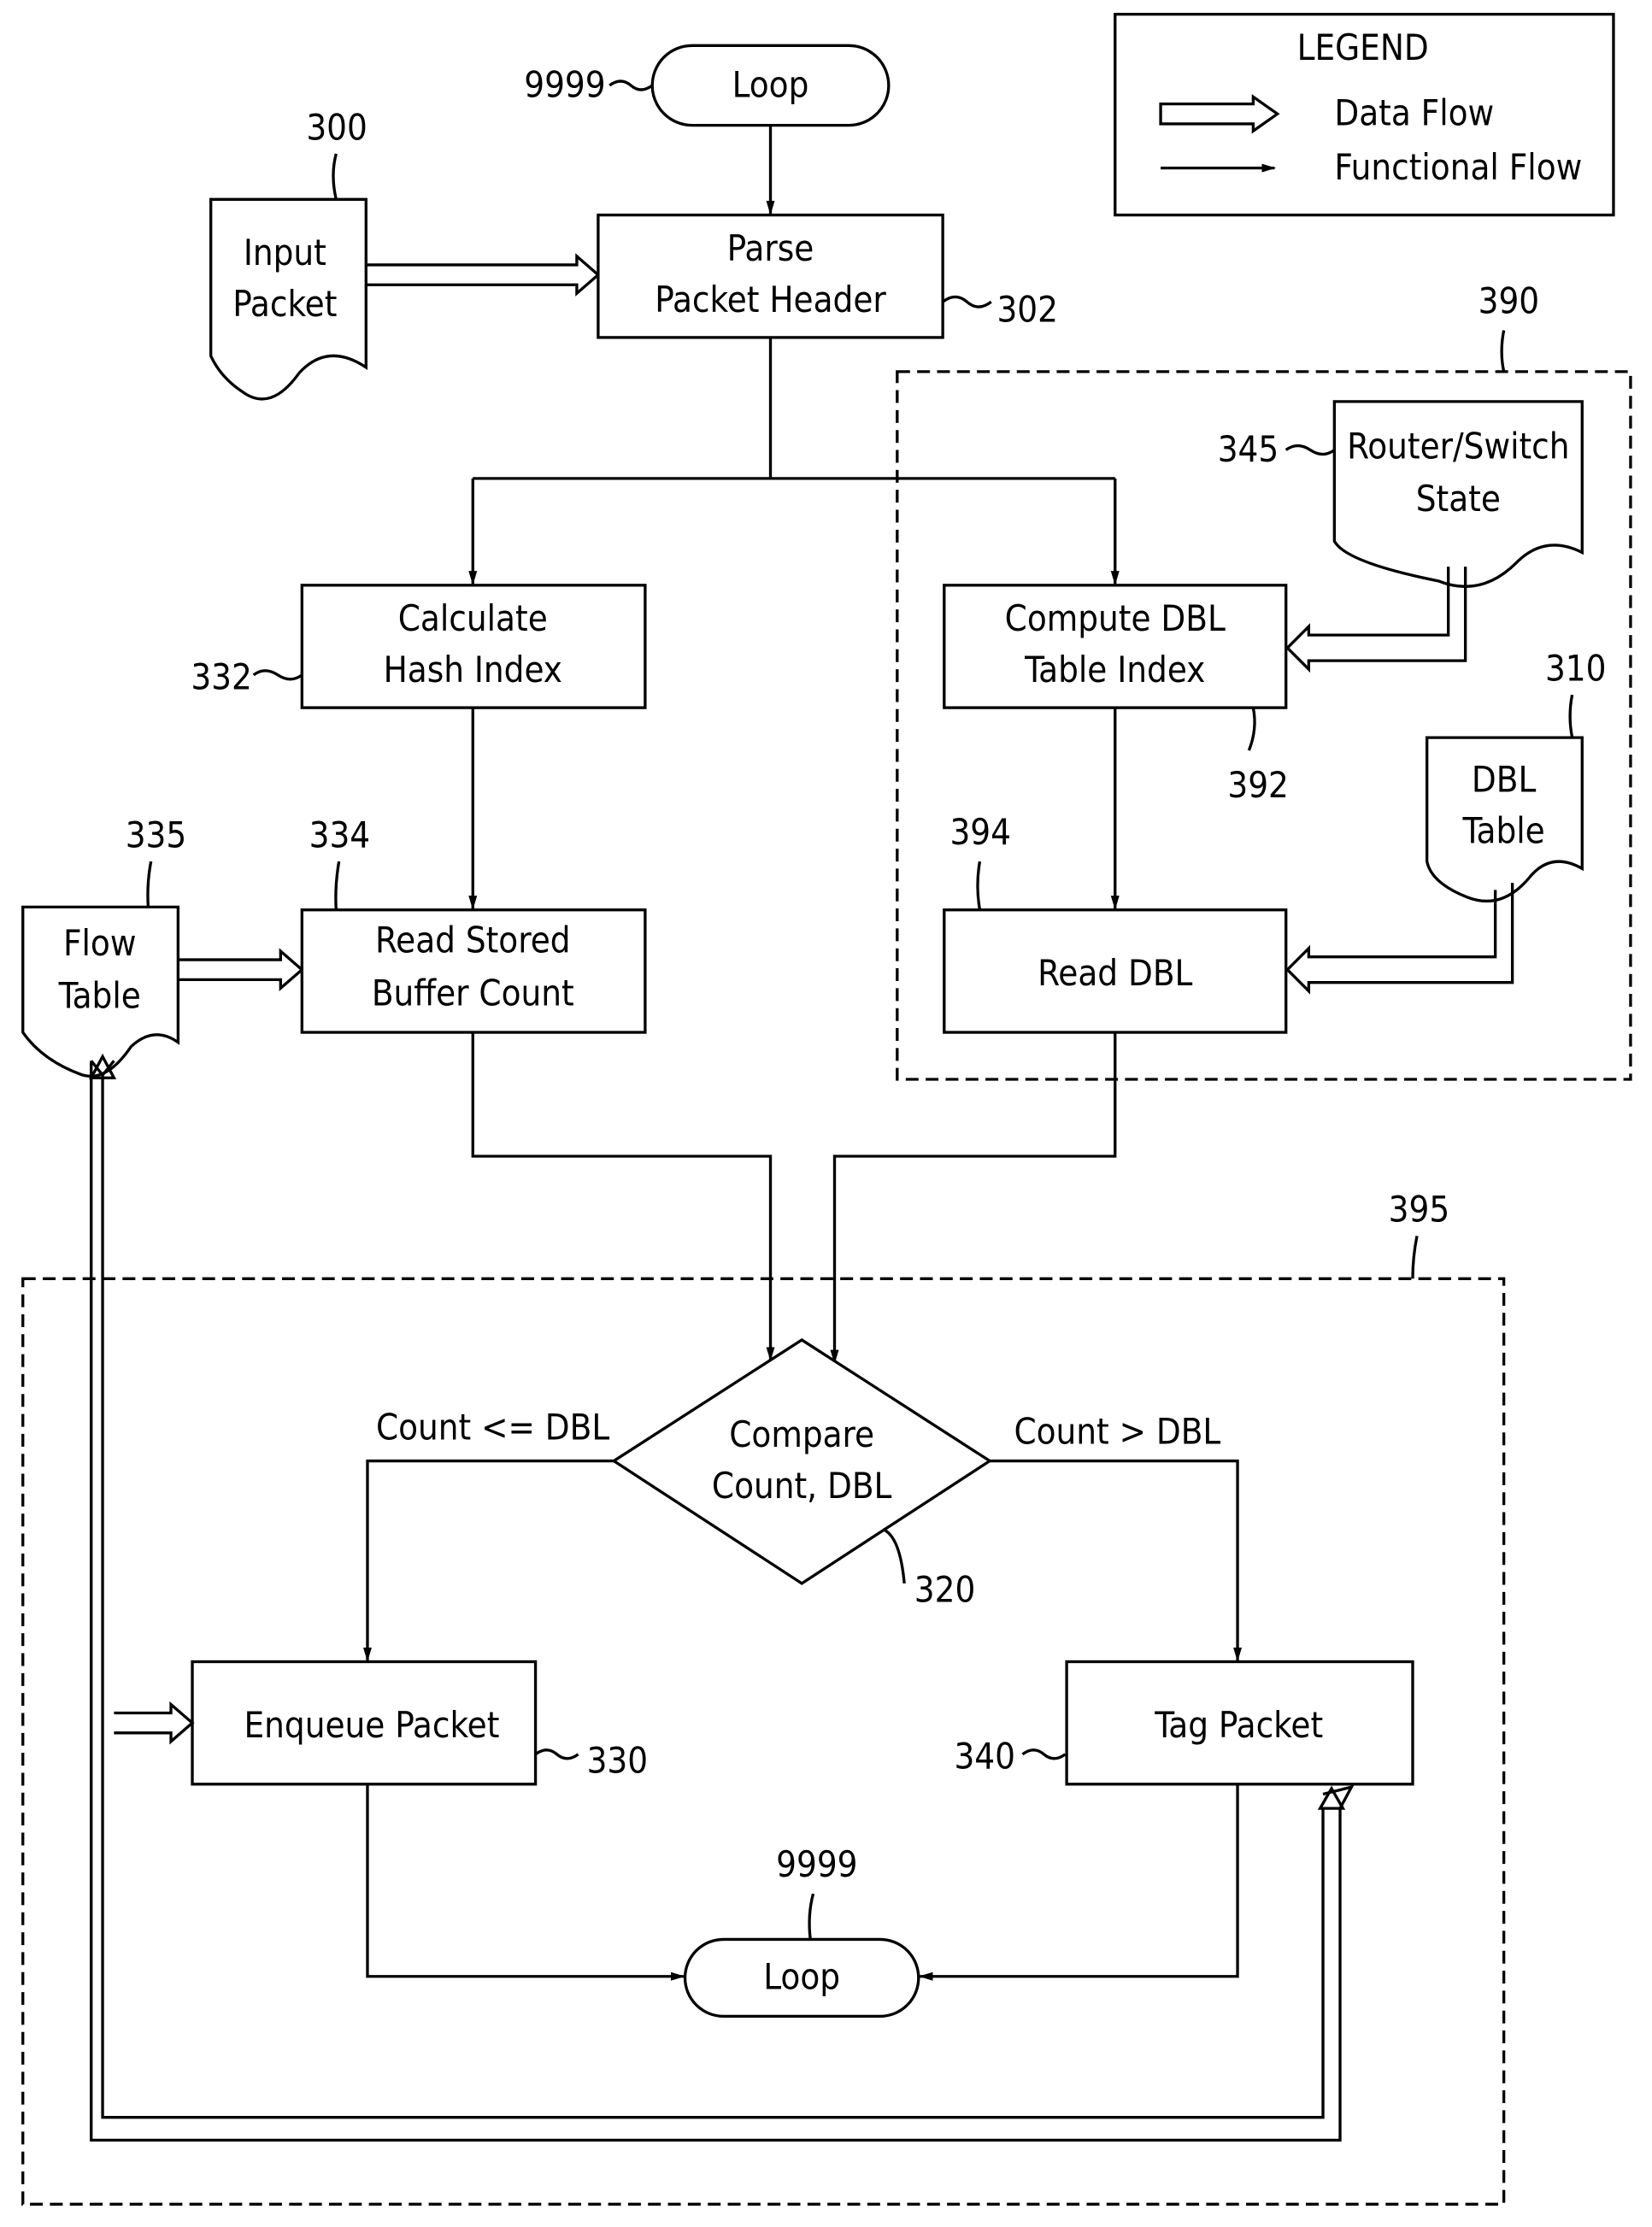 This screenshot has height=2227, width=1652. What do you see at coordinates (493, 1427) in the screenshot?
I see `edge-label-count-le-dbl: Count <= DBL` at bounding box center [493, 1427].